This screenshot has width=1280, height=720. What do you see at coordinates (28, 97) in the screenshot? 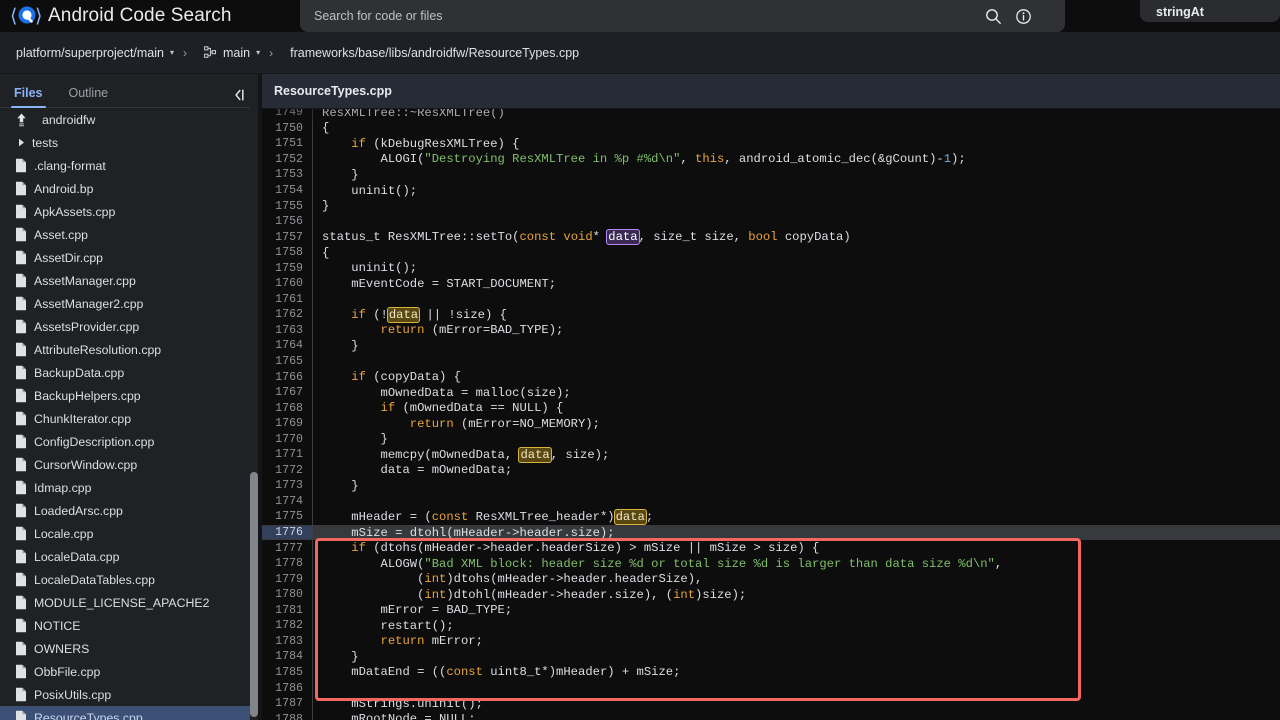
I see `tab-files: Files` at bounding box center [28, 97].